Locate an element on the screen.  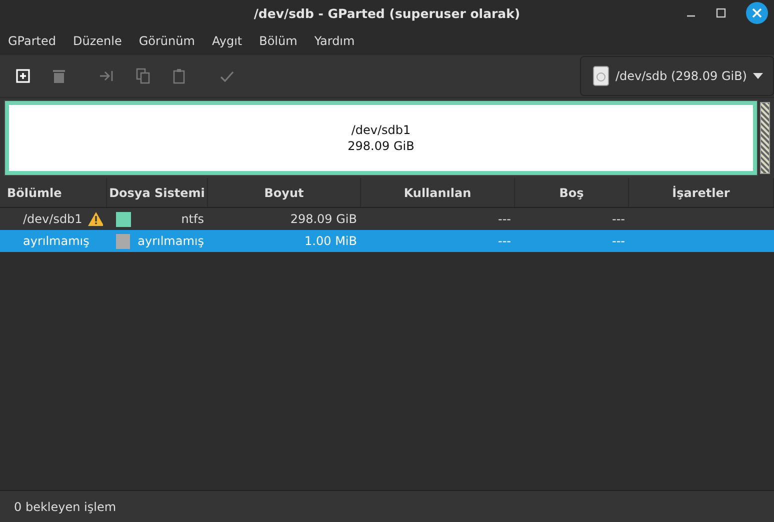
filesystem-text: ayrılmamış is located at coordinates (171, 241).